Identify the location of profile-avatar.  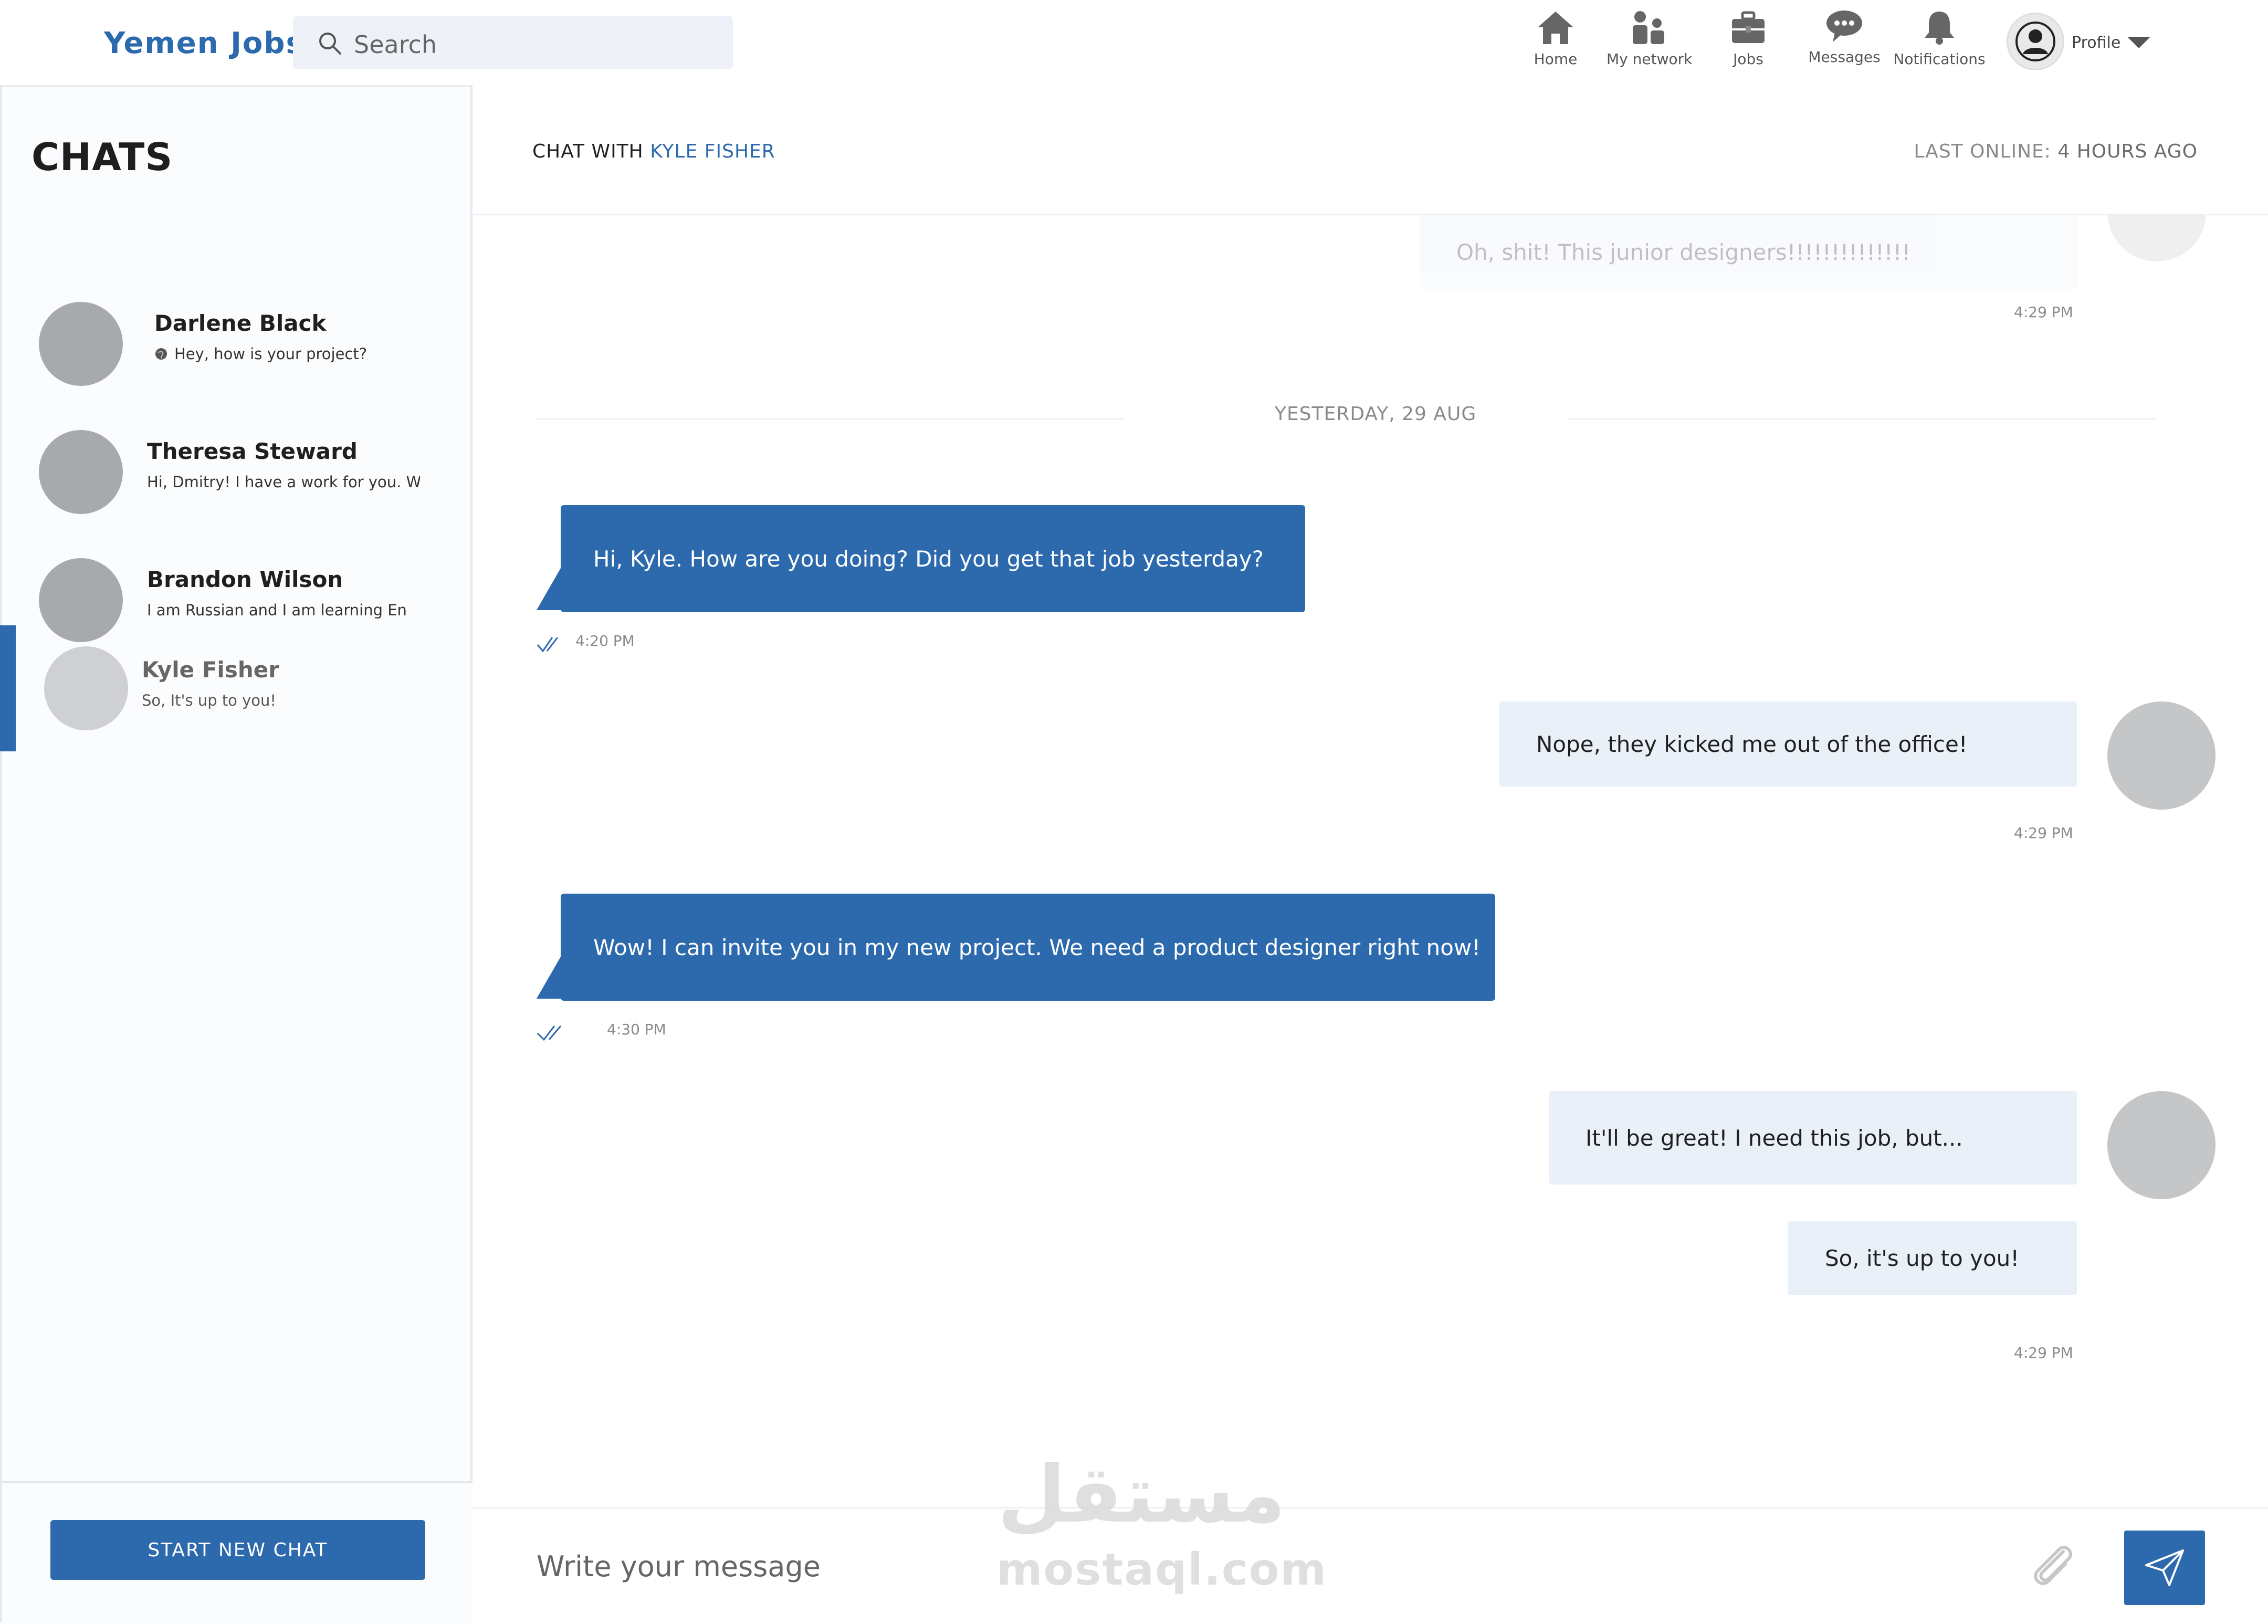
(2035, 42).